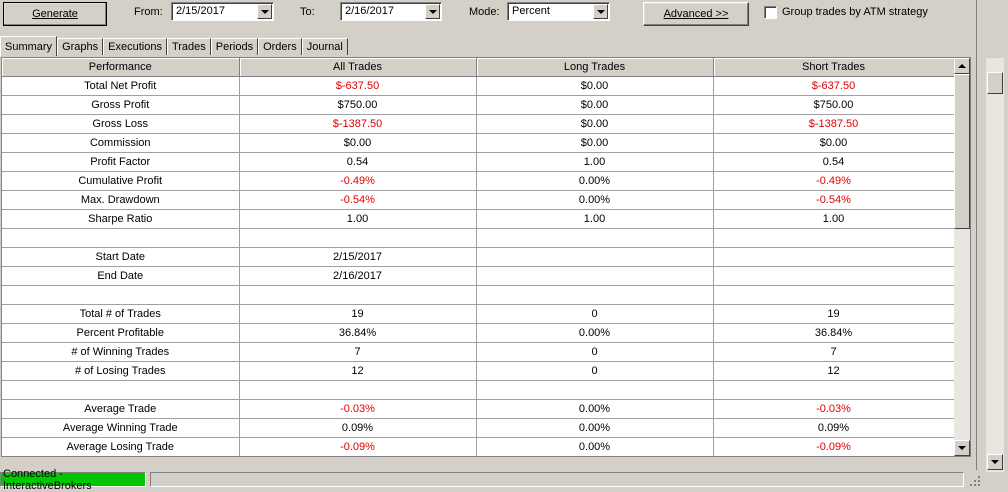  What do you see at coordinates (121, 257) in the screenshot?
I see `cell-metric: Start Date` at bounding box center [121, 257].